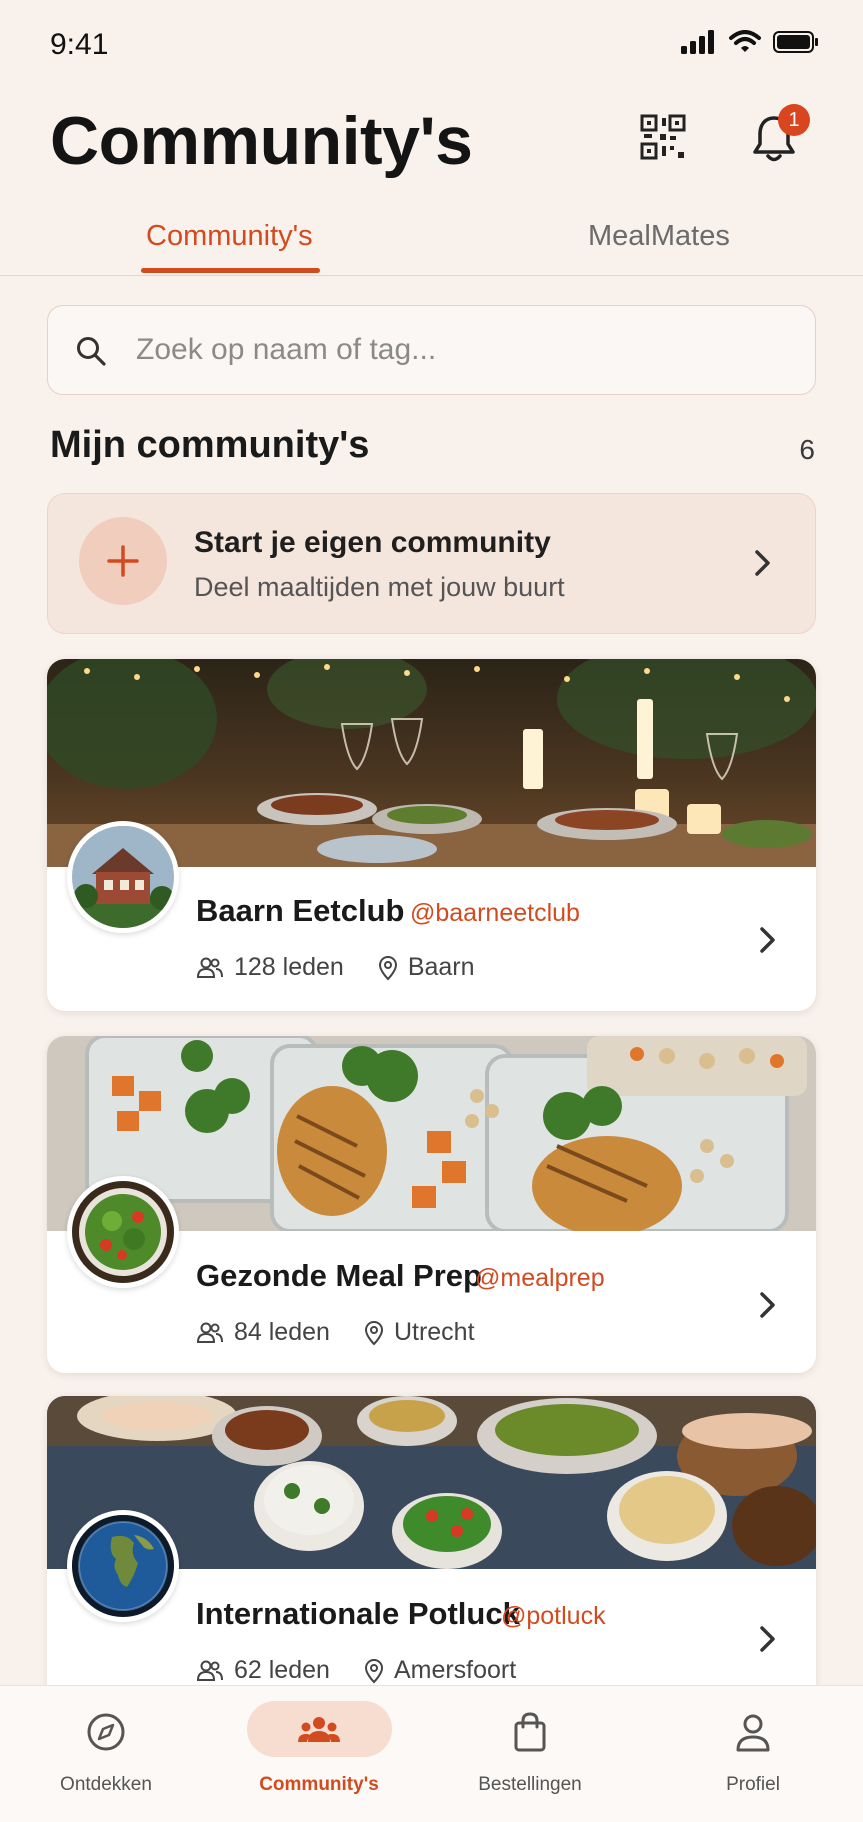 The width and height of the screenshot is (863, 1822). I want to click on globe-image, so click(123, 1566).